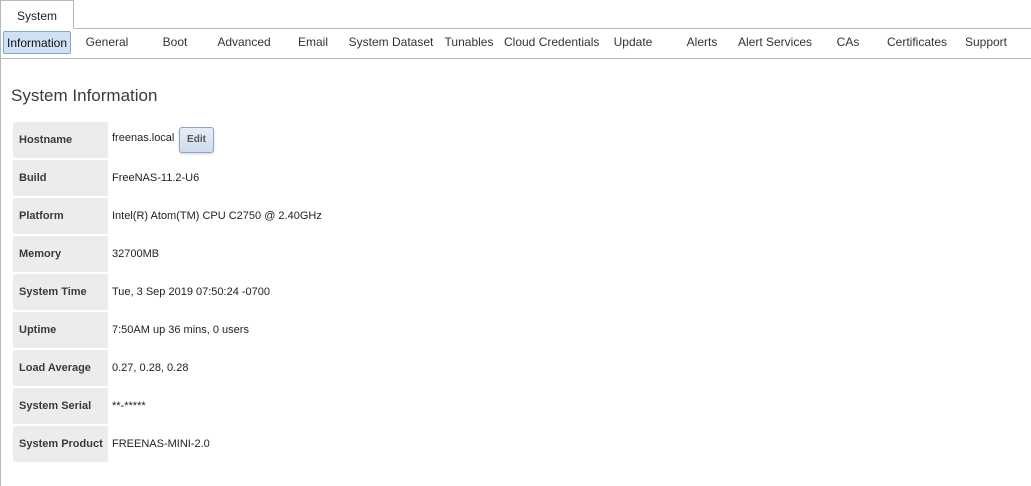 The height and width of the screenshot is (486, 1031). I want to click on row-value: 0.27, 0.28, 0.28, so click(150, 368).